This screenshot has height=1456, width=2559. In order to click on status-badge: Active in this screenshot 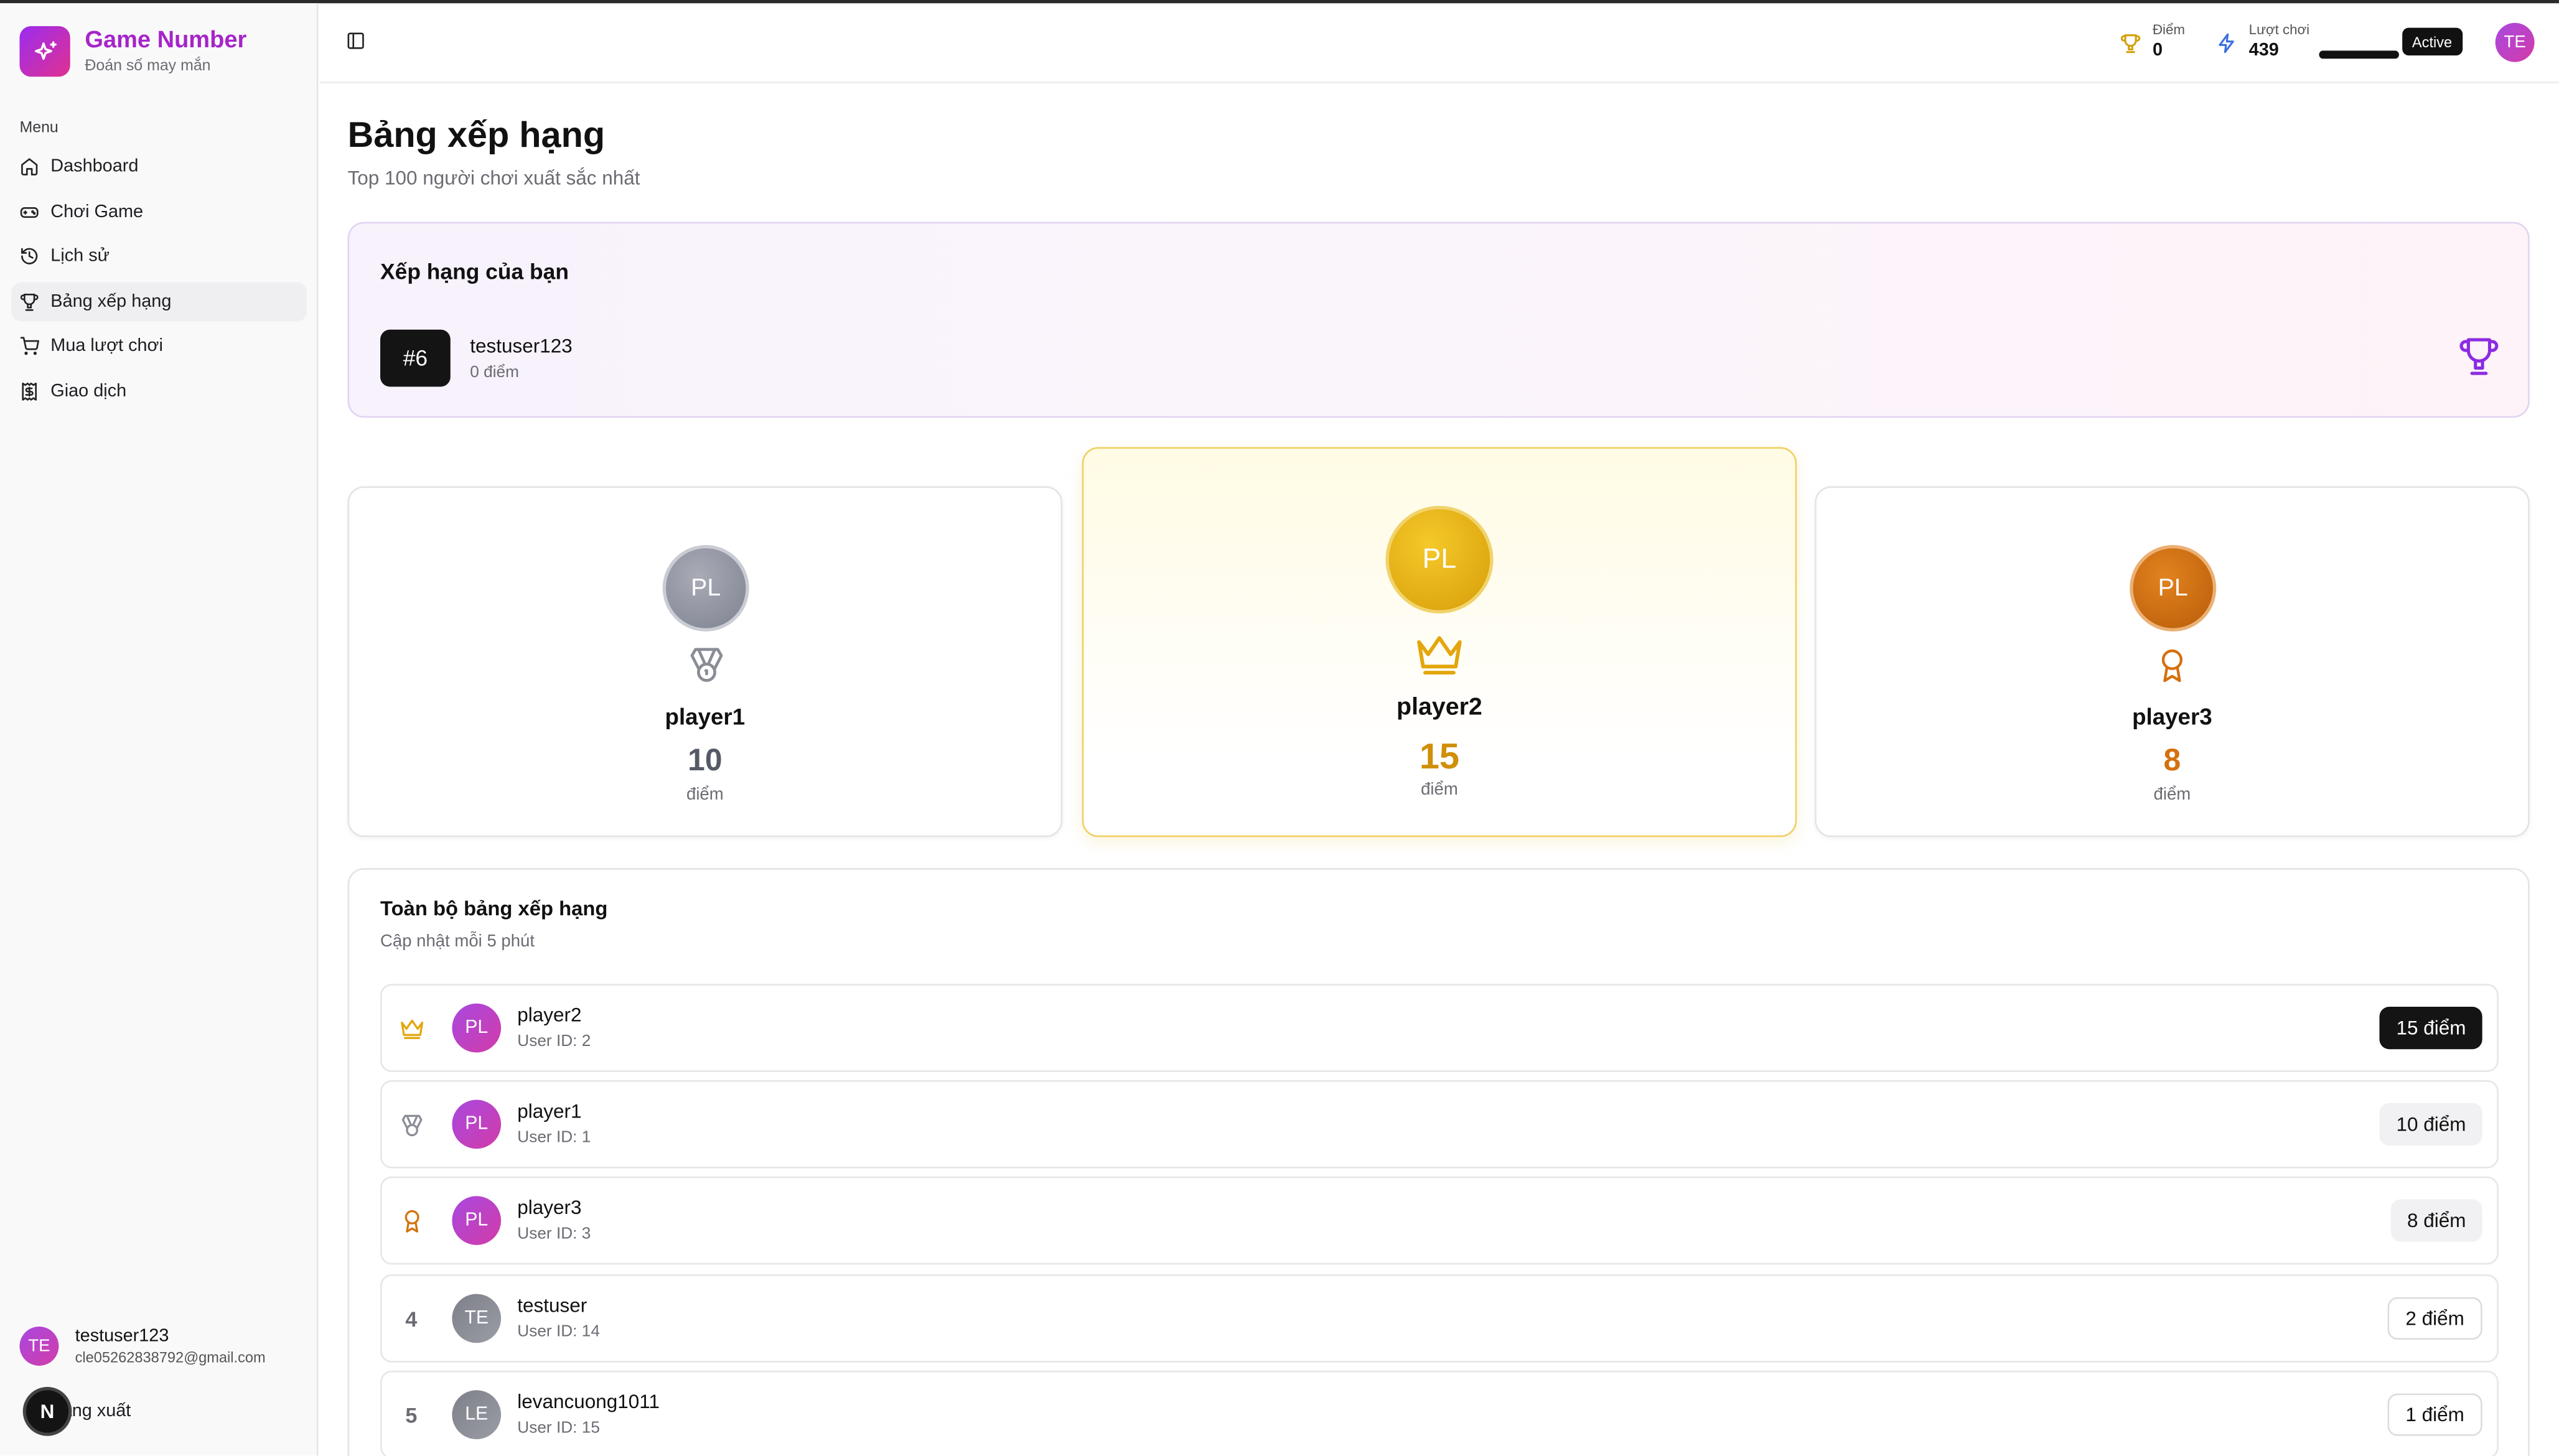, I will do `click(2432, 41)`.